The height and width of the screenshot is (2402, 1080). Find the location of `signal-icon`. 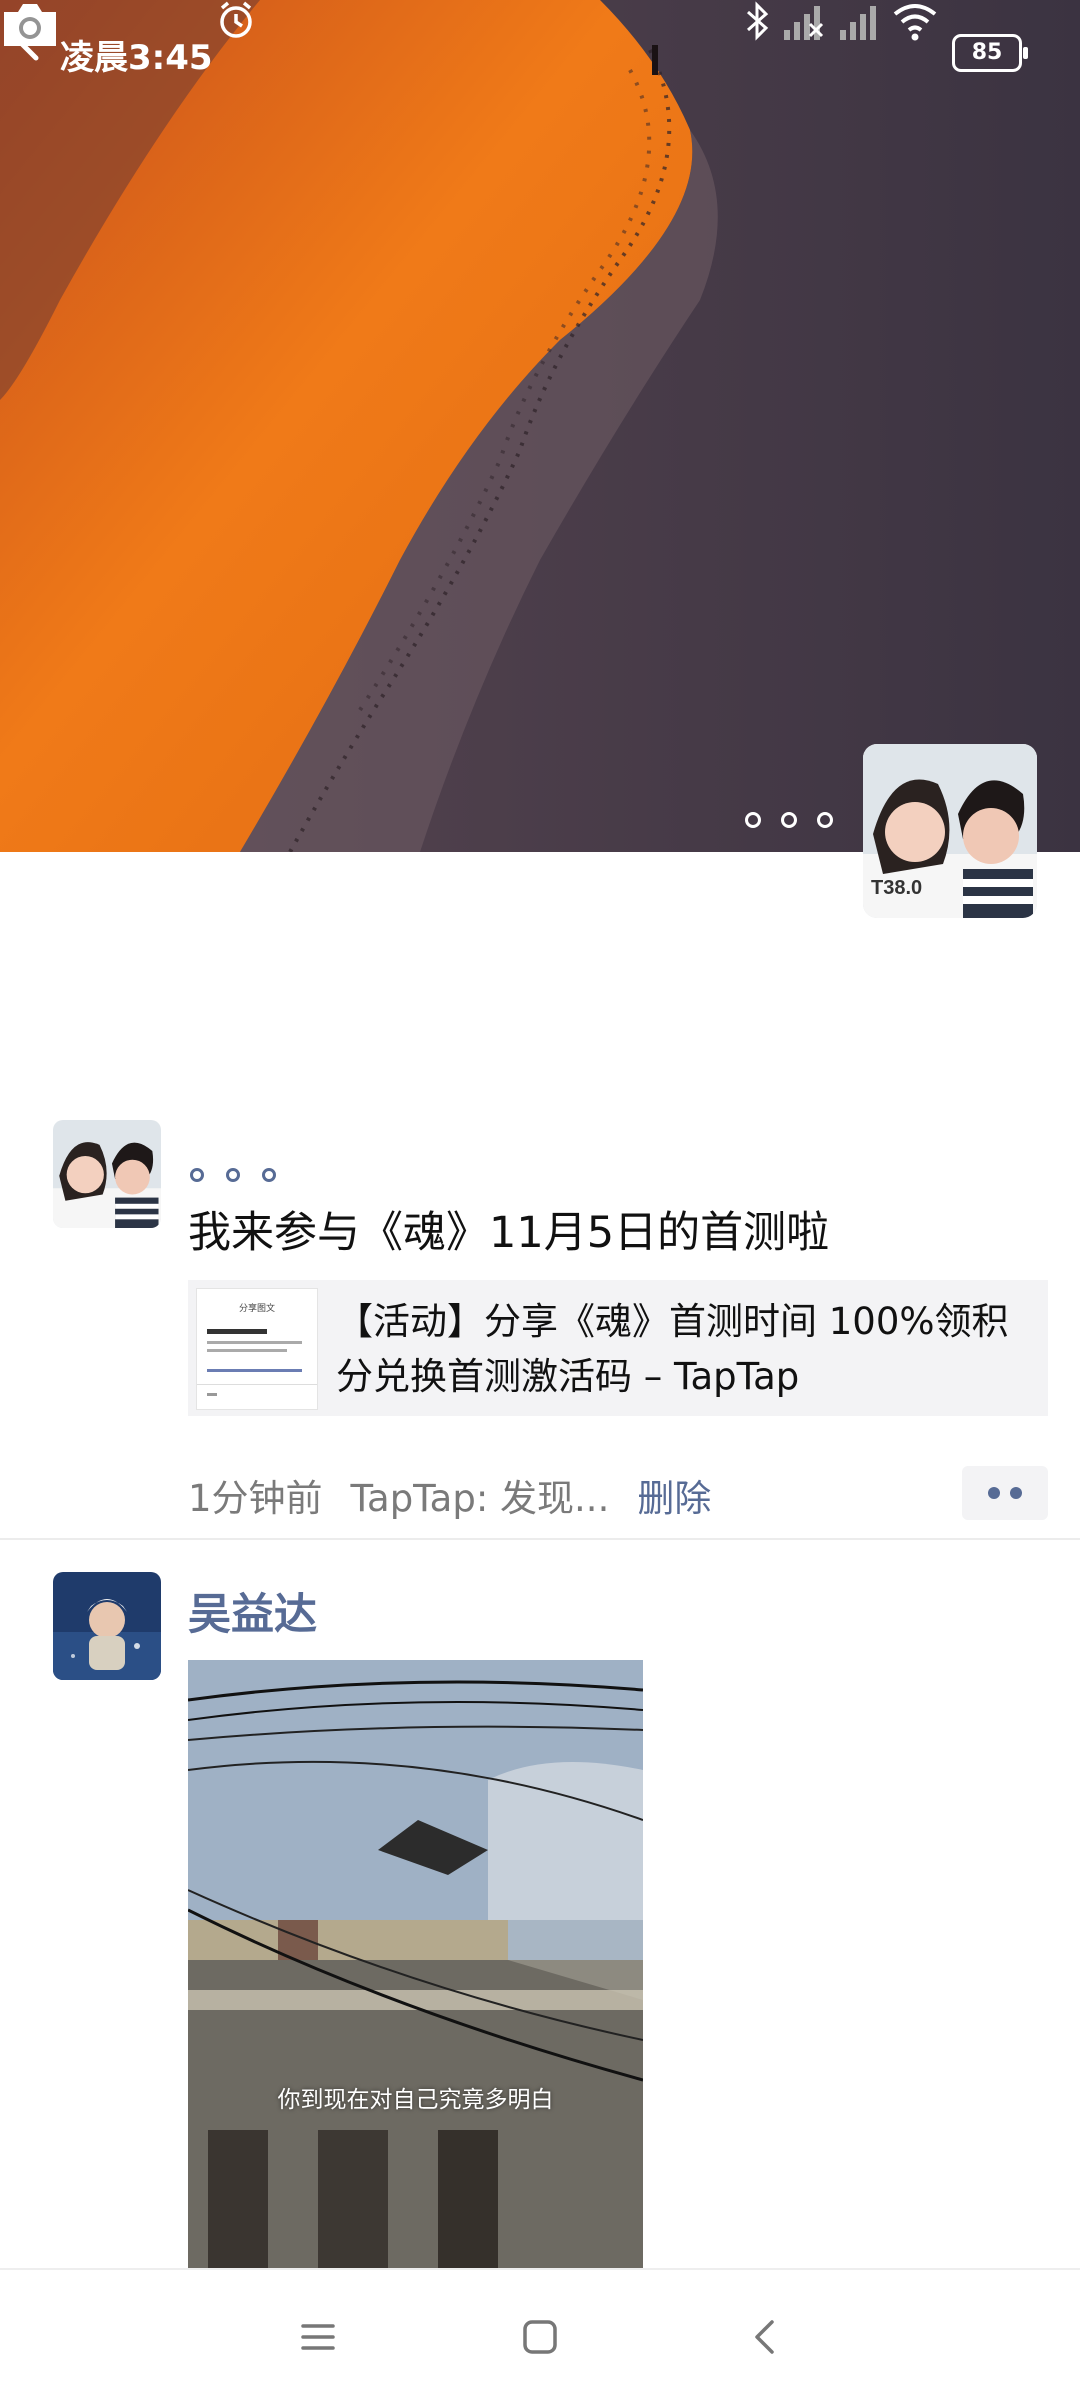

signal-icon is located at coordinates (804, 23).